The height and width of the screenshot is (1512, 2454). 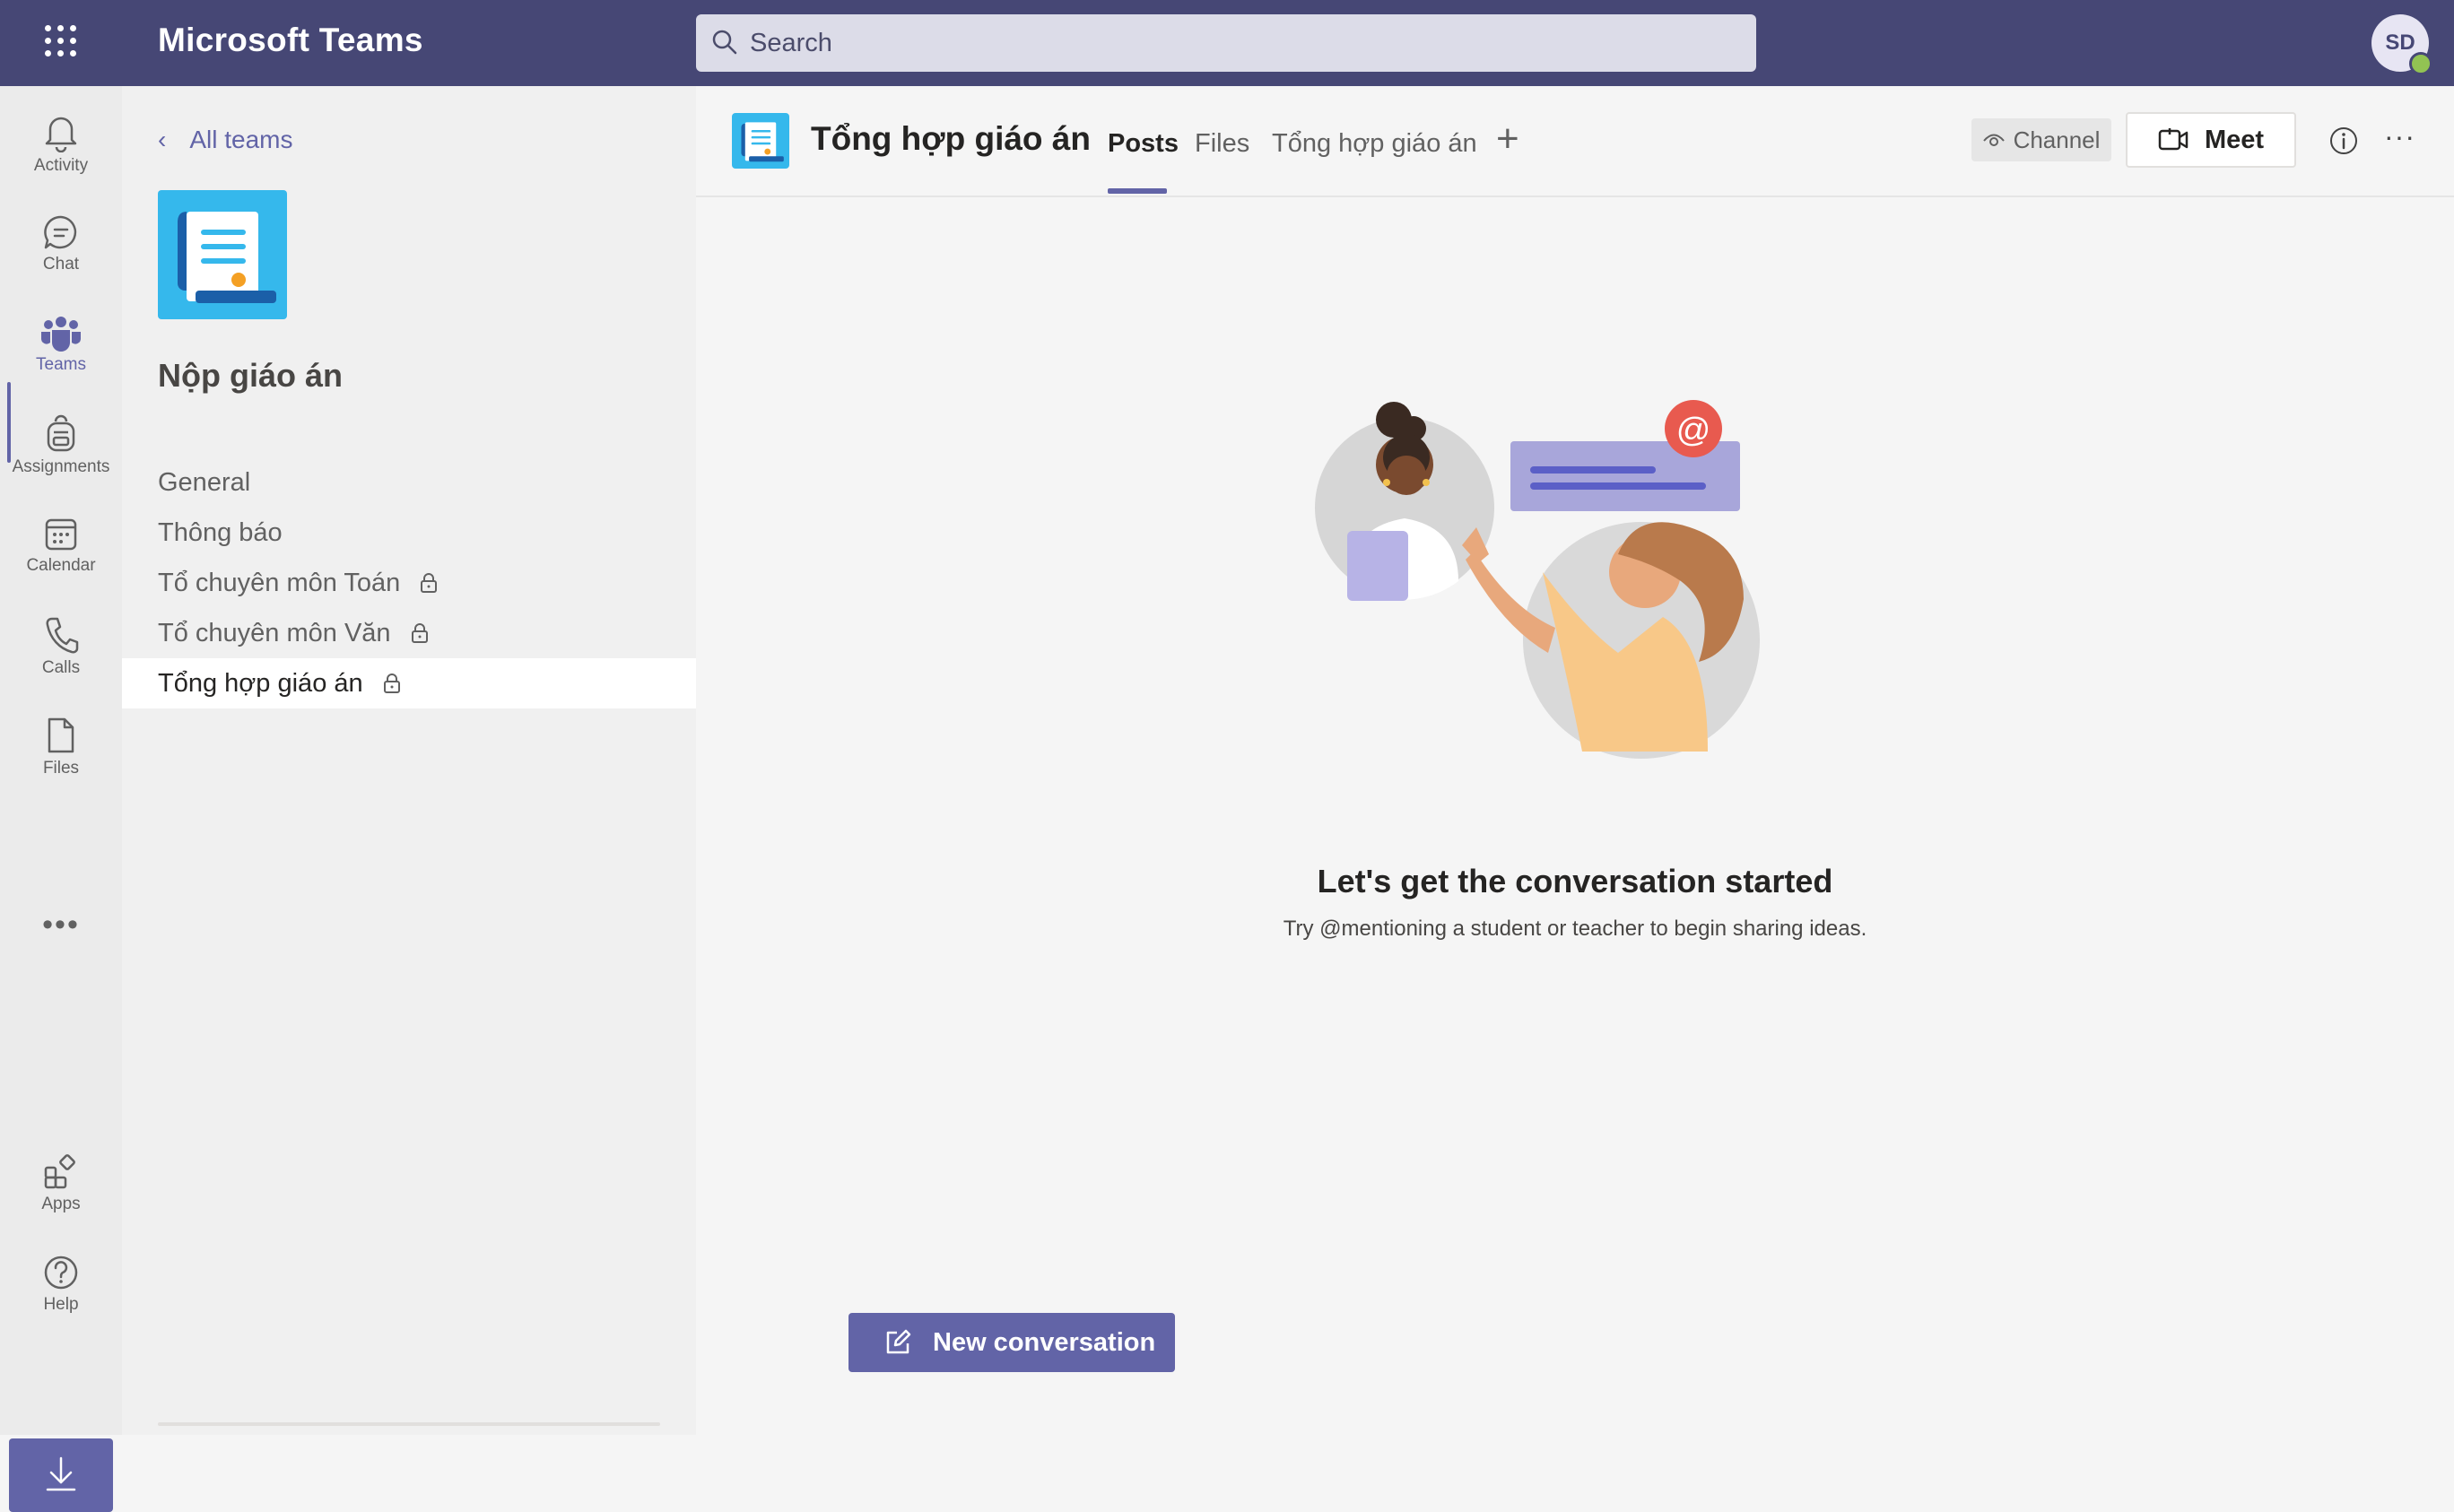 What do you see at coordinates (61, 134) in the screenshot?
I see `bell-icon` at bounding box center [61, 134].